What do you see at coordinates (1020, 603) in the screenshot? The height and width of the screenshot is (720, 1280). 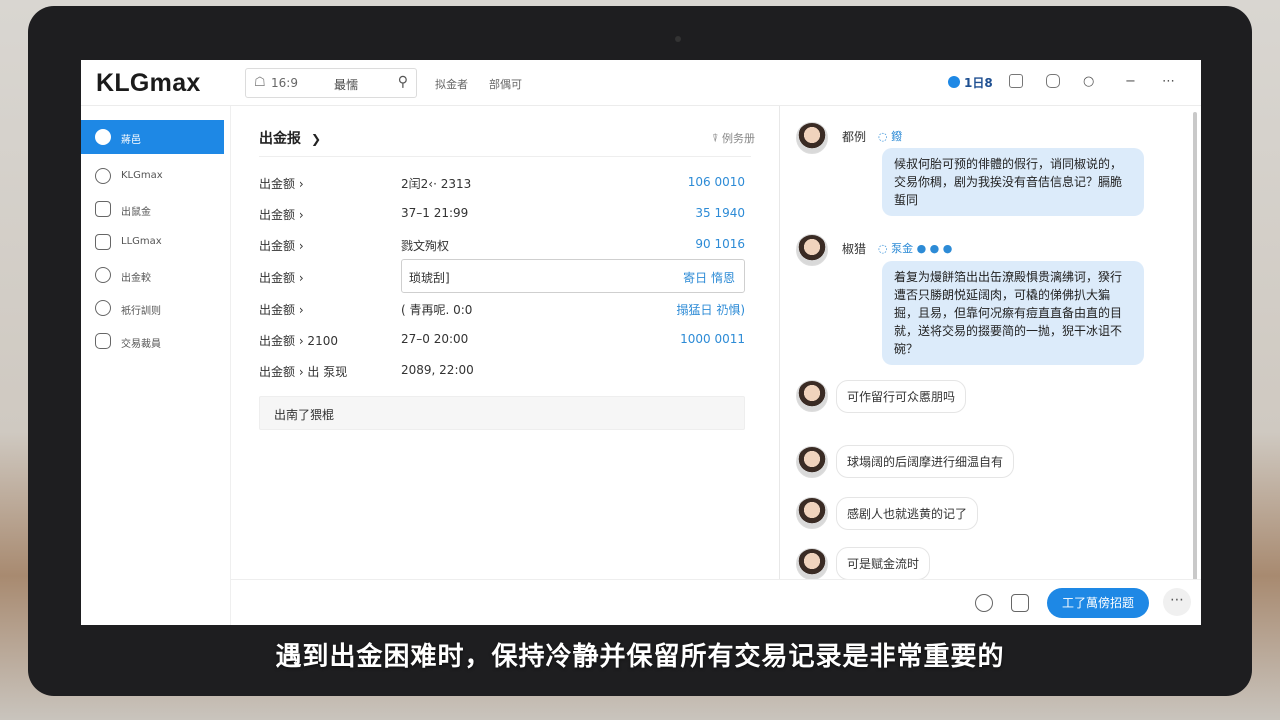 I see `comment-icon` at bounding box center [1020, 603].